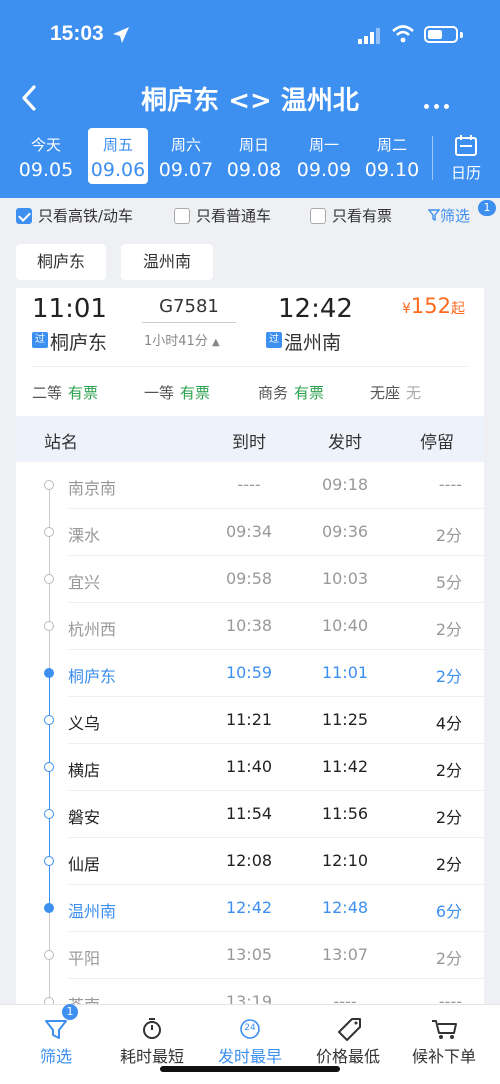 Image resolution: width=500 pixels, height=1084 pixels. What do you see at coordinates (92, 911) in the screenshot?
I see `stop-name: 温州南` at bounding box center [92, 911].